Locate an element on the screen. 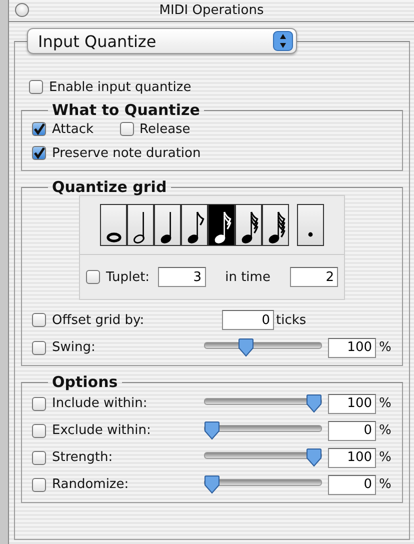 Image resolution: width=414 pixels, height=544 pixels. stepper-icon is located at coordinates (283, 41).